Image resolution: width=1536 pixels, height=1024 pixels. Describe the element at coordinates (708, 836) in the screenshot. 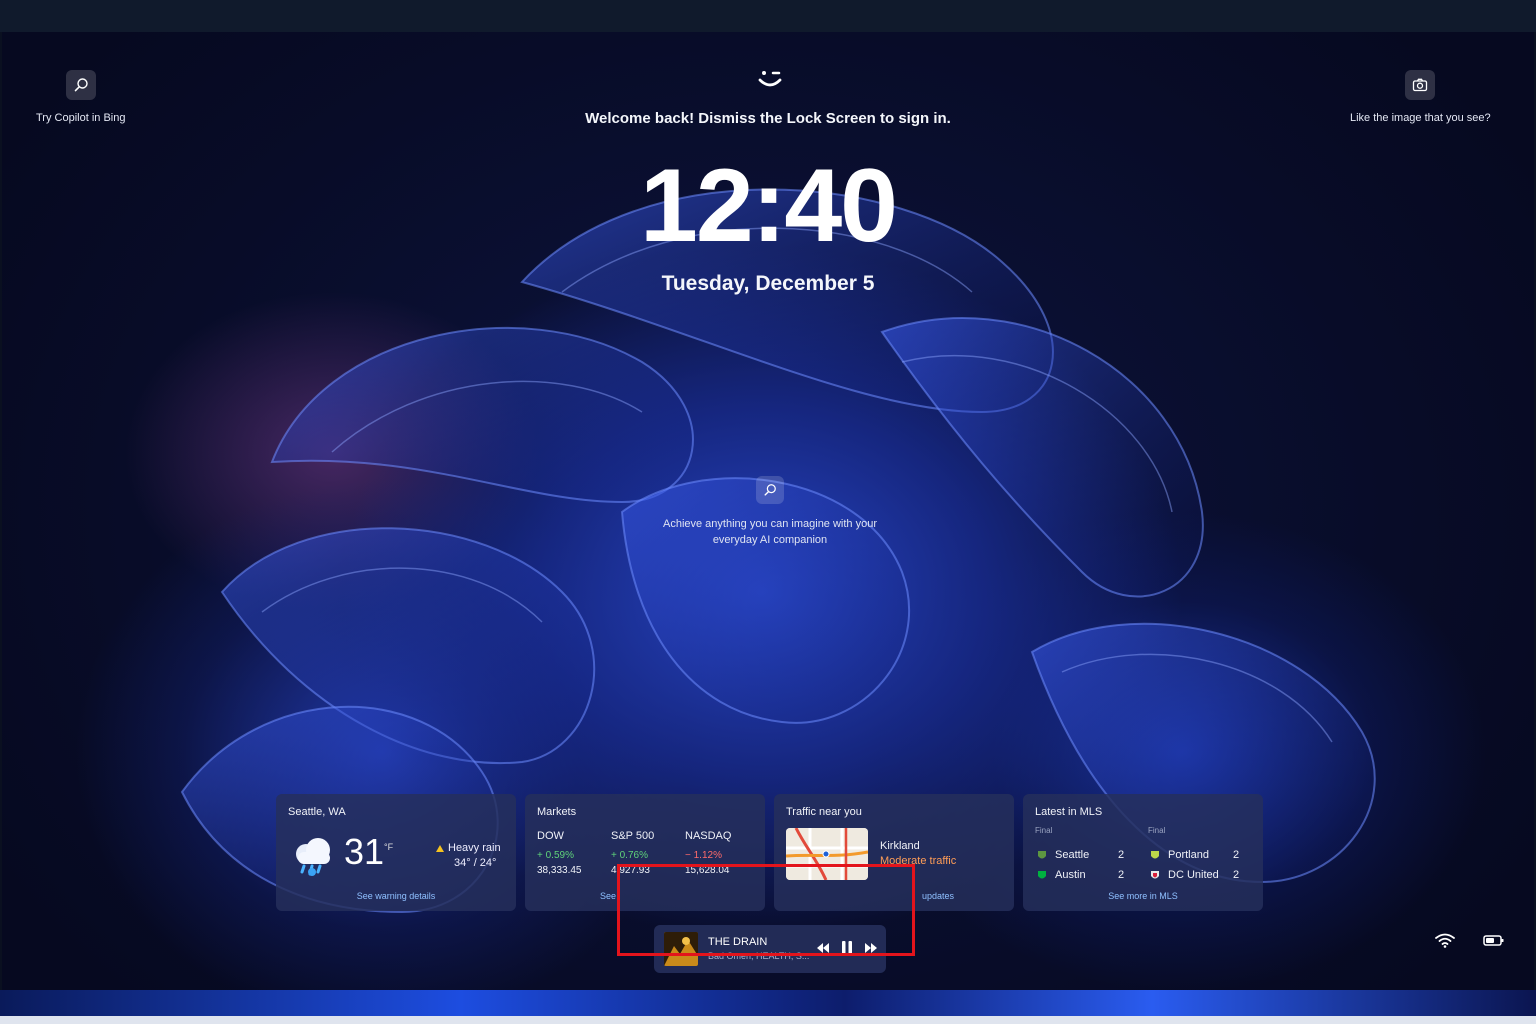

I see `market-name: NASDAQ` at that location.